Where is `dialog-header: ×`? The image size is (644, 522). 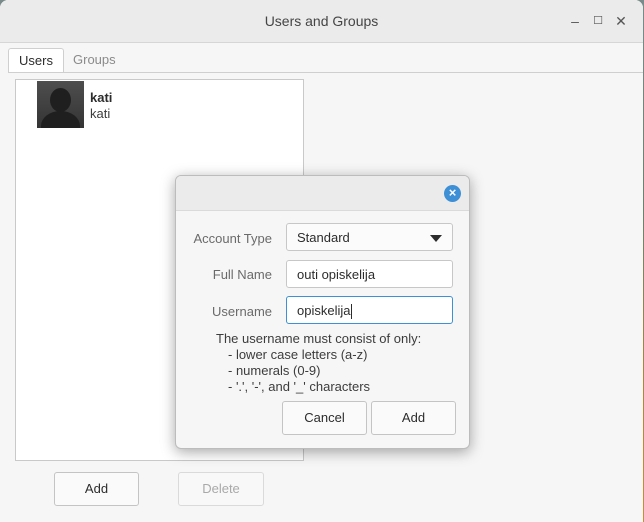 dialog-header: × is located at coordinates (322, 193).